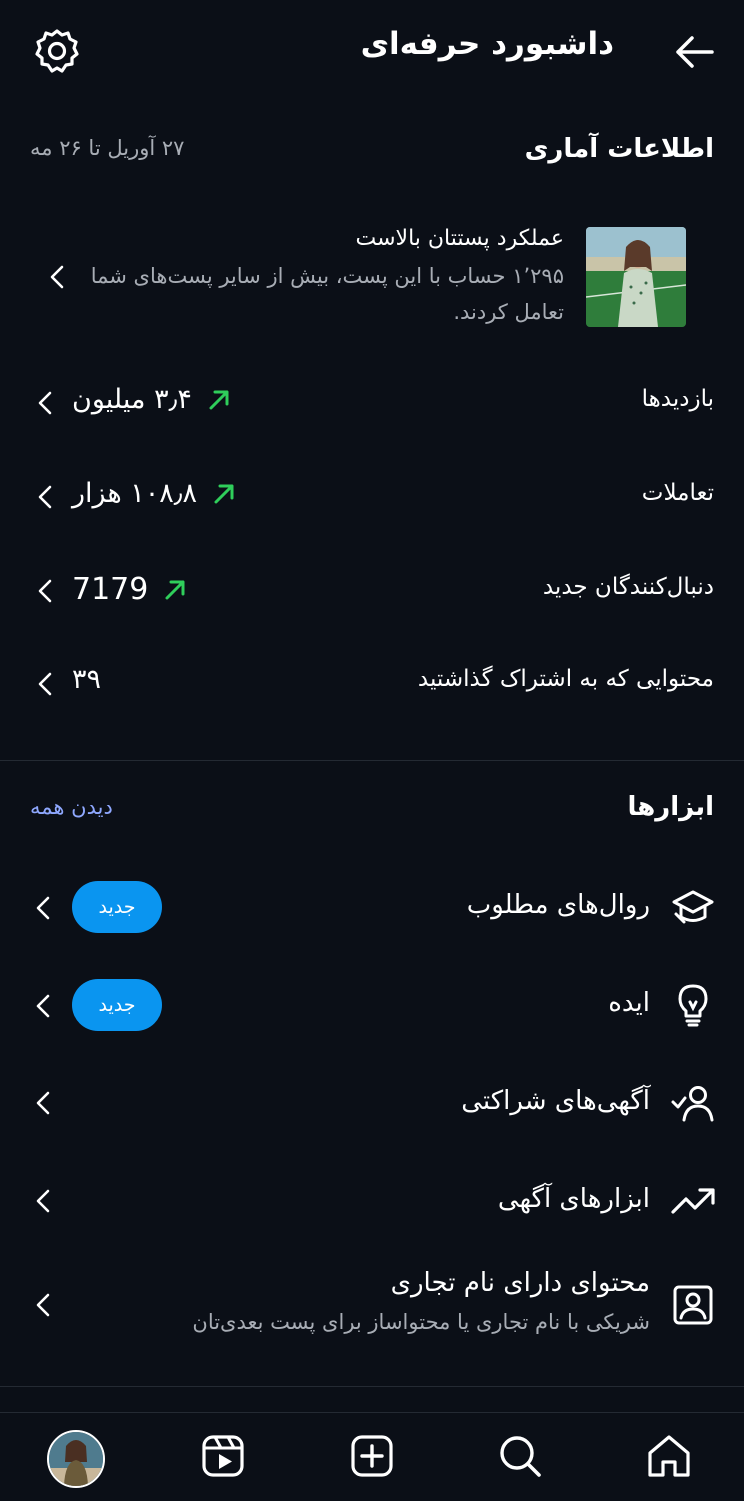  I want to click on stat-label-shared-content: محتوایی که به اشتراک گذاشتید, so click(565, 679).